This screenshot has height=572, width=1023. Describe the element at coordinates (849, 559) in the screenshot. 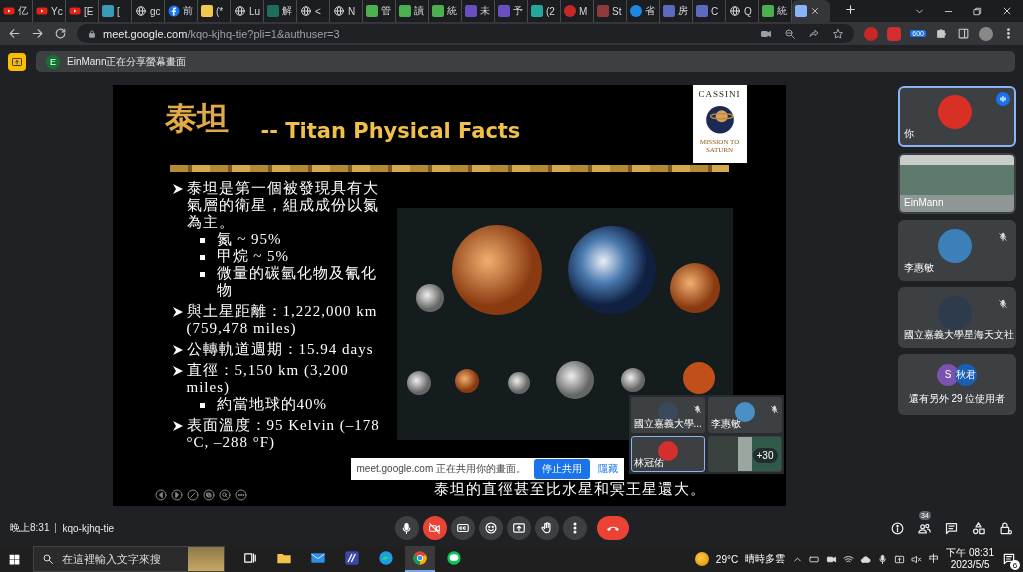

I see `wifi-icon` at that location.